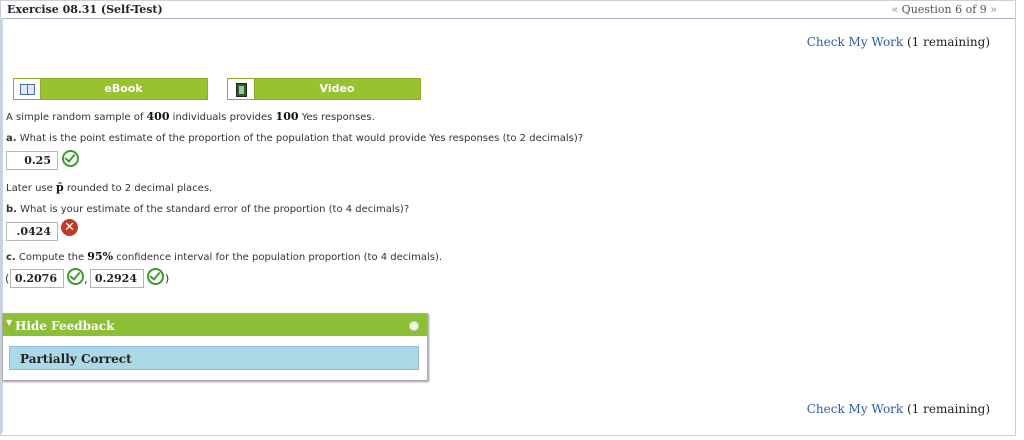  What do you see at coordinates (32, 160) in the screenshot?
I see `answer-a-field: 0.25` at bounding box center [32, 160].